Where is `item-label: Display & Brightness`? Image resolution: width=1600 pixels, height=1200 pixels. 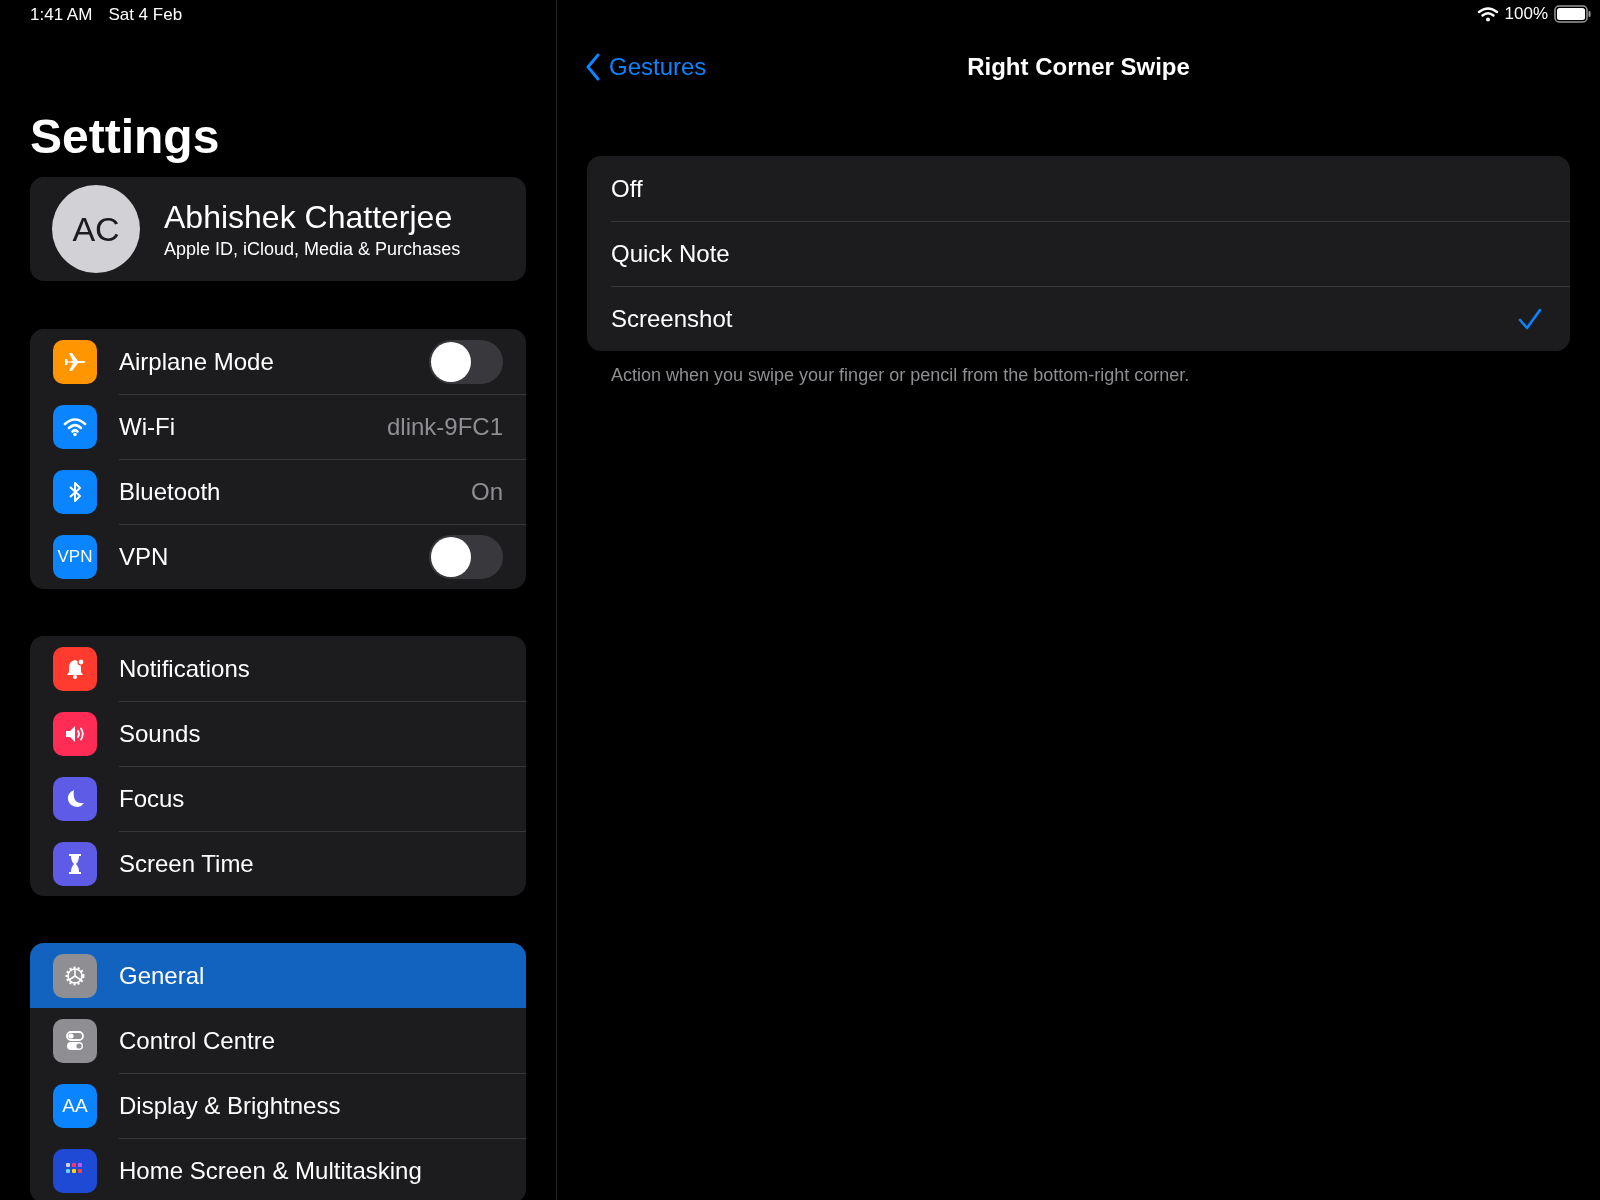 item-label: Display & Brightness is located at coordinates (230, 1106).